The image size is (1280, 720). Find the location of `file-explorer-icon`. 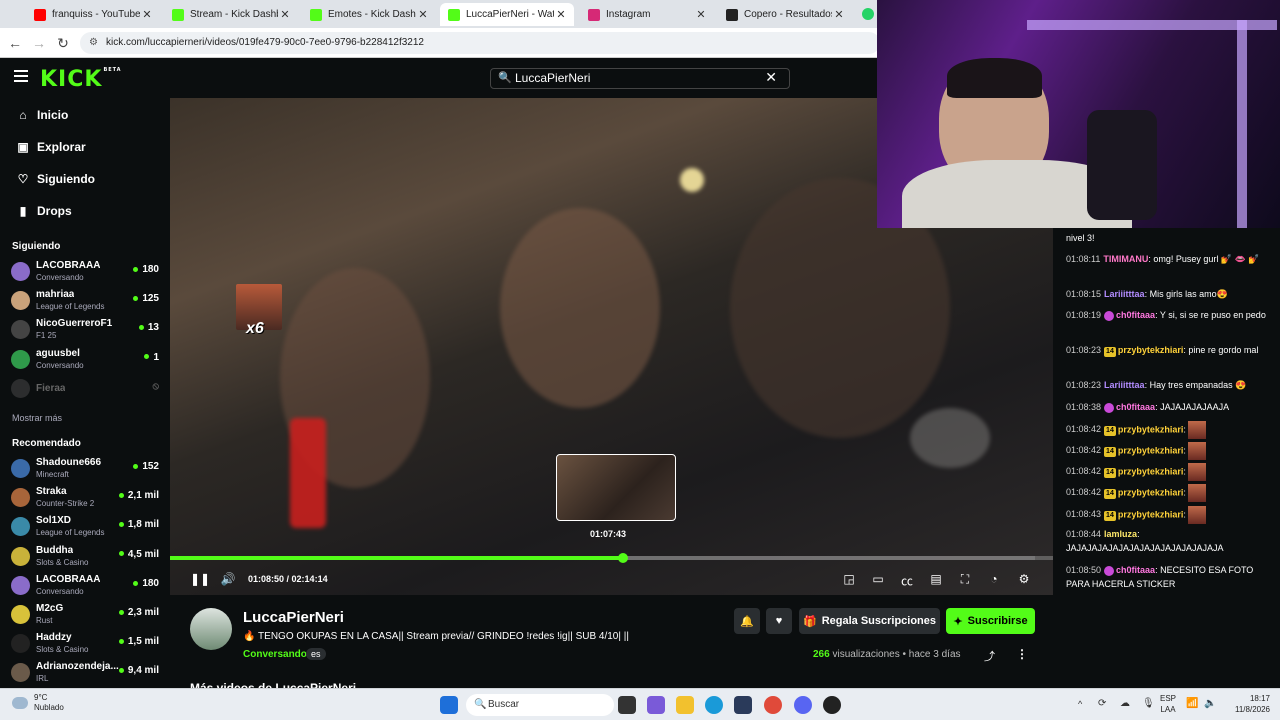

file-explorer-icon is located at coordinates (685, 705).